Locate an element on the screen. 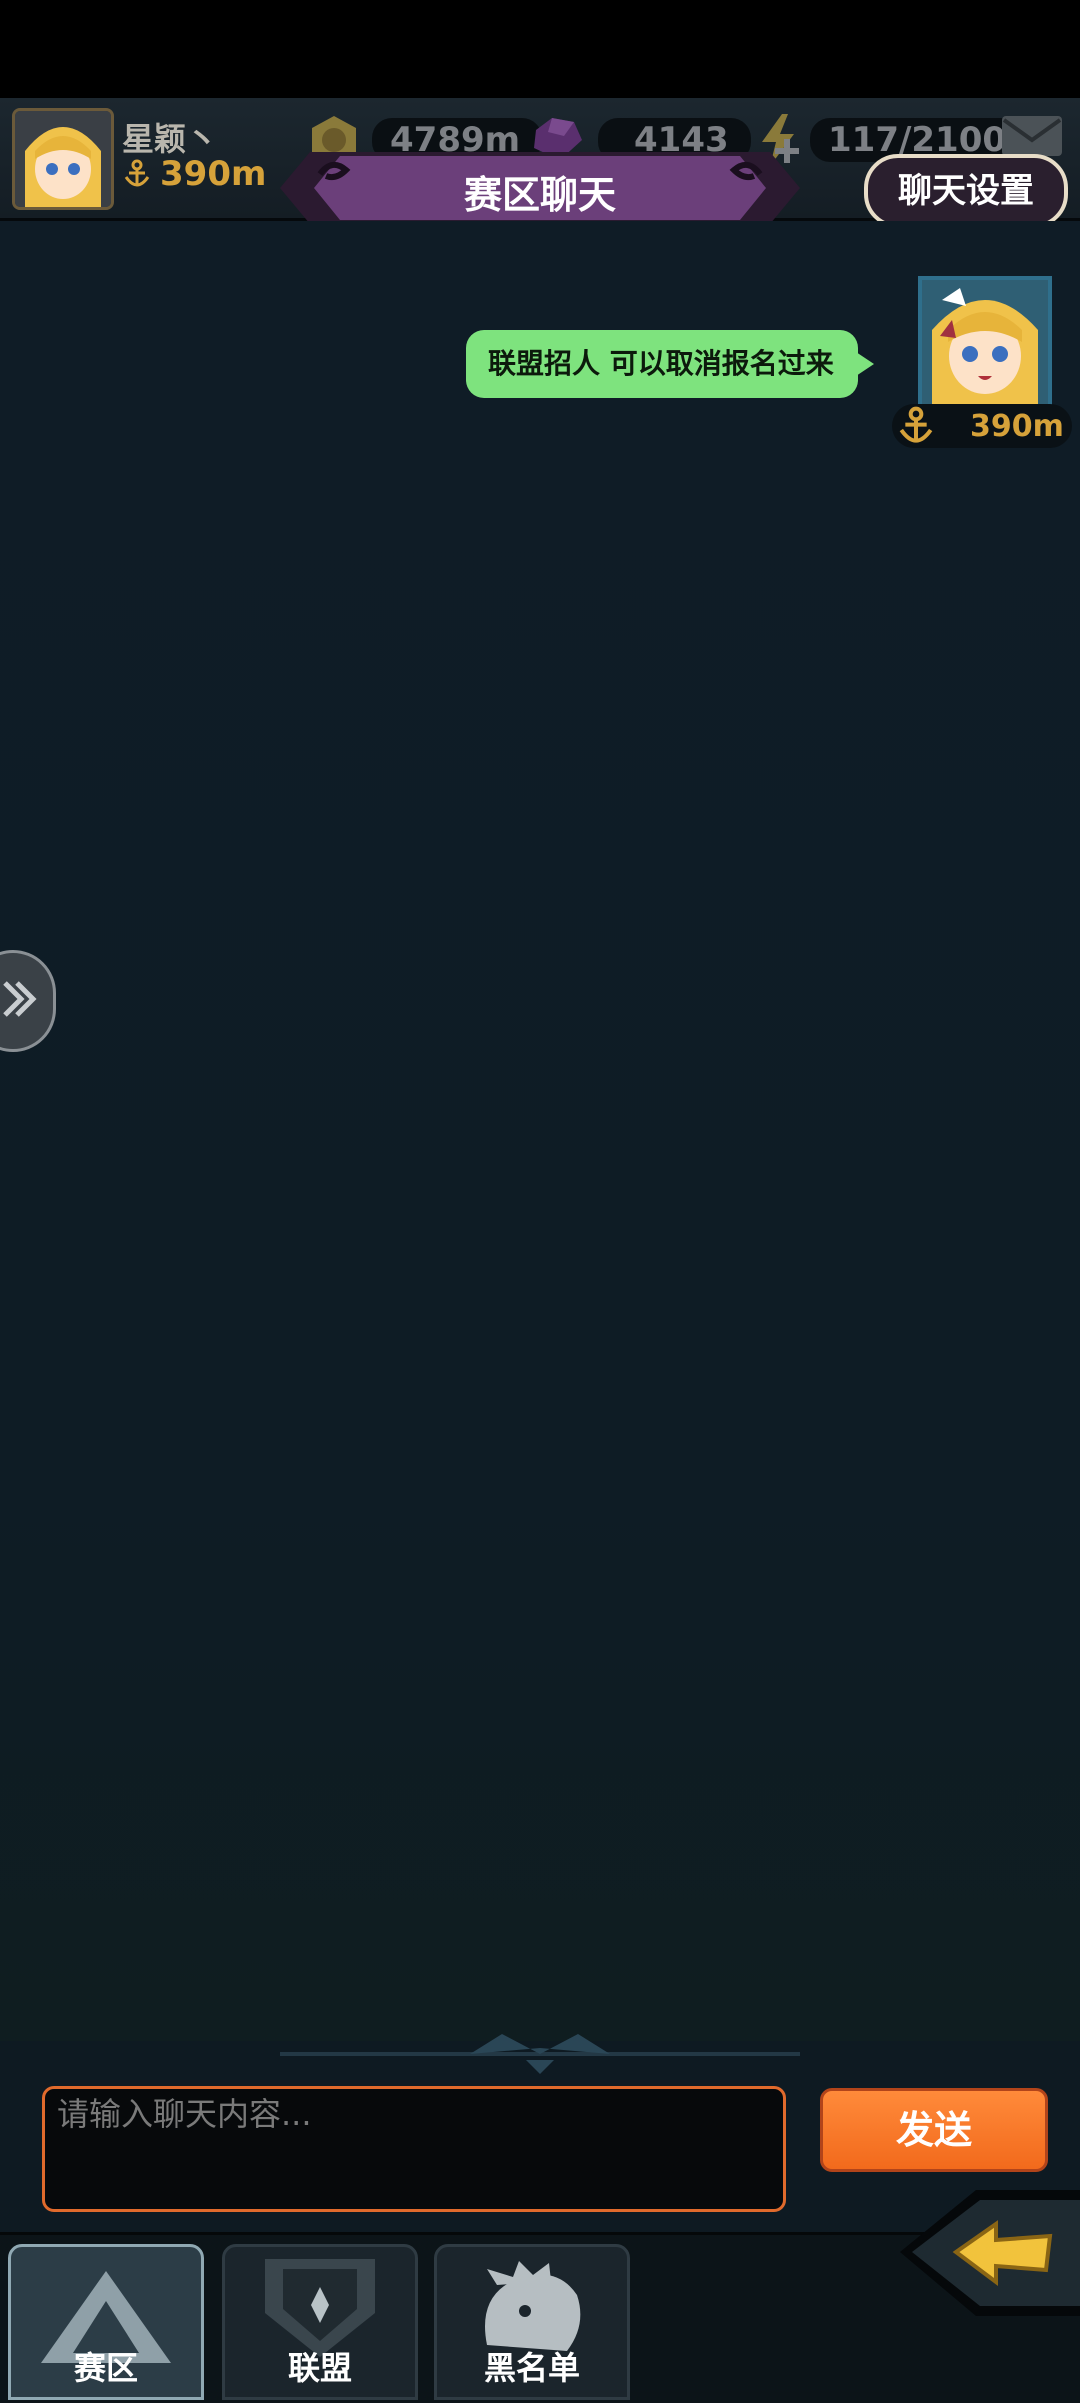  mail-icon is located at coordinates (1032, 136).